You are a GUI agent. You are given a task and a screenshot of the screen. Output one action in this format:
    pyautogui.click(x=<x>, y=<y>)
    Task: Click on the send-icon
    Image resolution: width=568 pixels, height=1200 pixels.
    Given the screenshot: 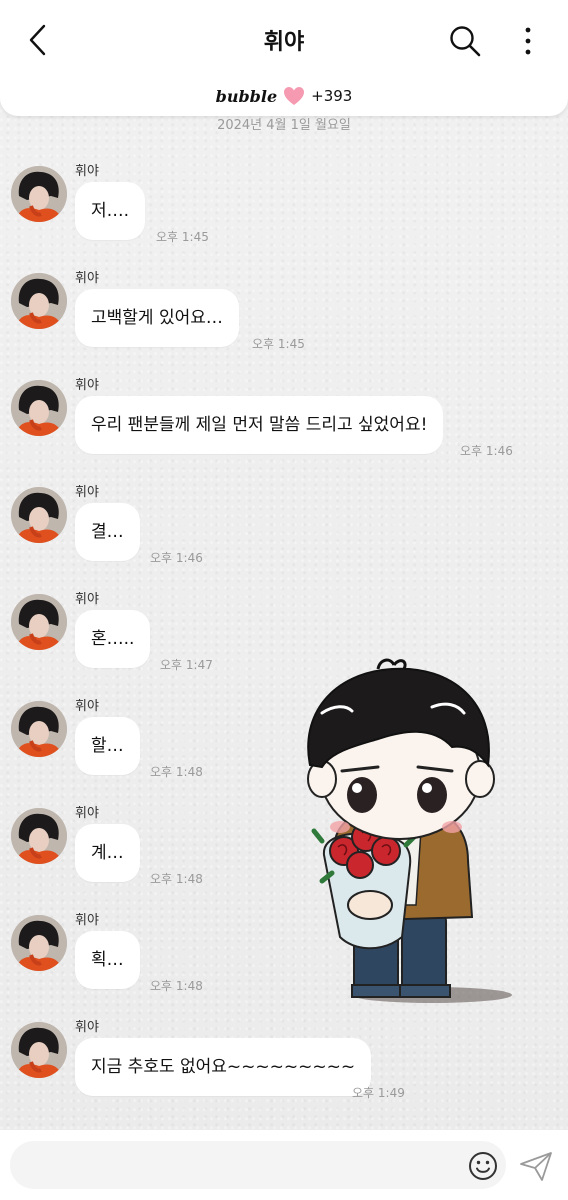 What is the action you would take?
    pyautogui.click(x=536, y=1166)
    